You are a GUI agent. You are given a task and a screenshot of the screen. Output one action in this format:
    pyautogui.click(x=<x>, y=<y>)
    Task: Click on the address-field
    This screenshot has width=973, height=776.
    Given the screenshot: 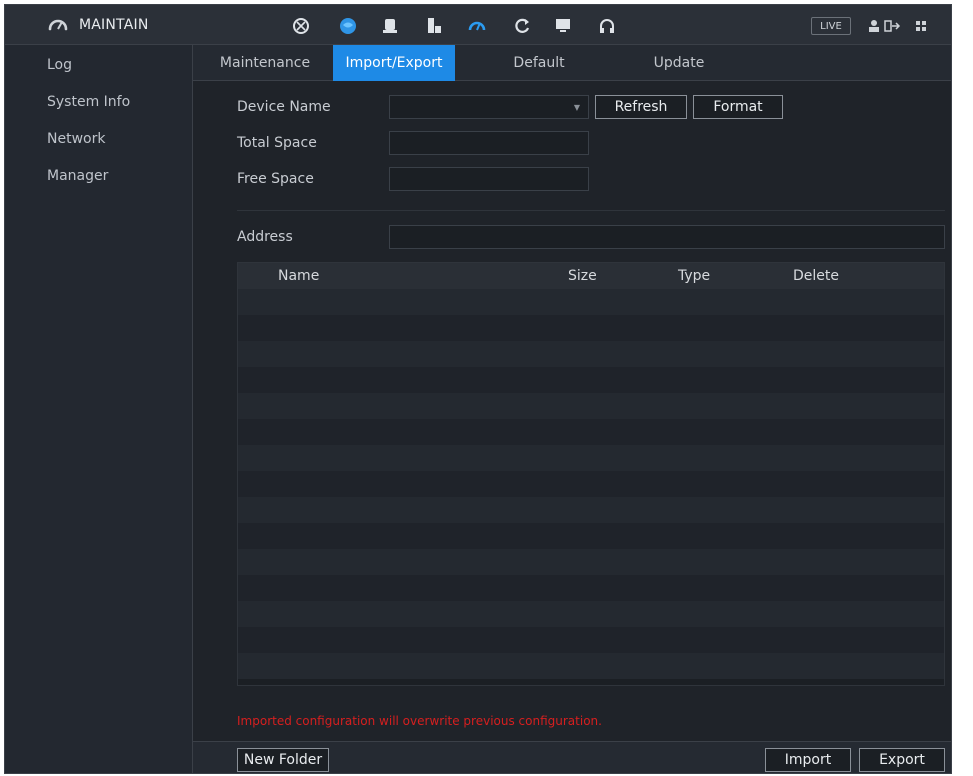 What is the action you would take?
    pyautogui.click(x=667, y=237)
    